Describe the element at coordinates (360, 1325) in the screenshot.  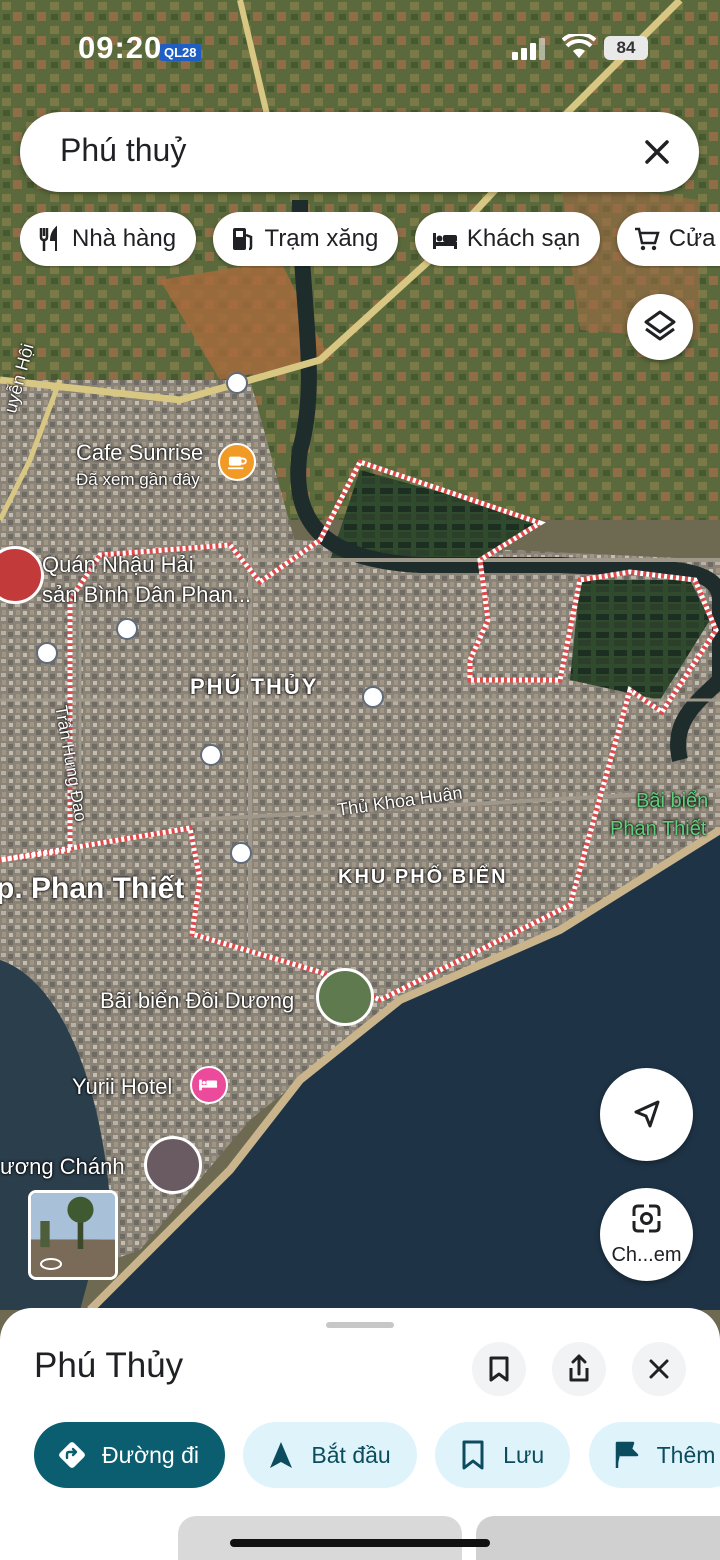
I see `drag-handle` at that location.